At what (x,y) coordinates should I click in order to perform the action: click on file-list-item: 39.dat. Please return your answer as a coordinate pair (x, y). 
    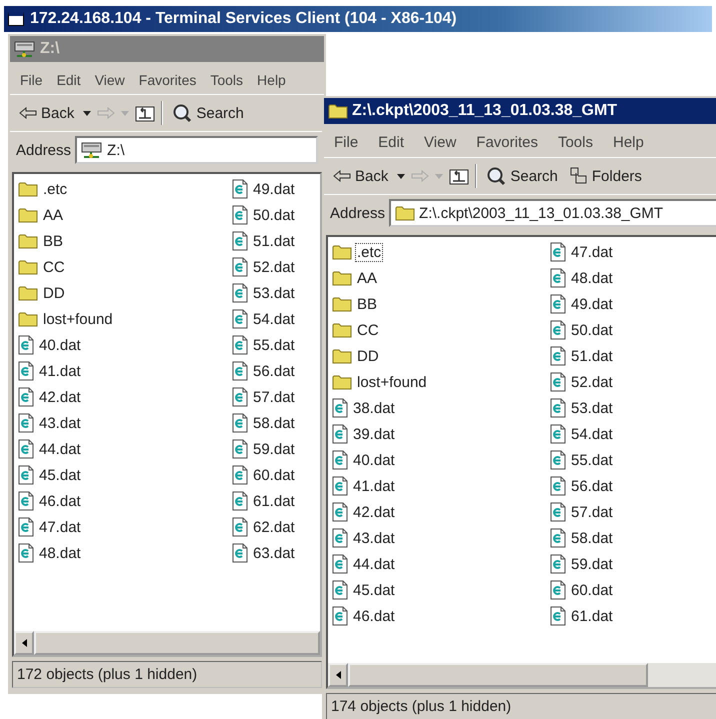
    Looking at the image, I should click on (441, 434).